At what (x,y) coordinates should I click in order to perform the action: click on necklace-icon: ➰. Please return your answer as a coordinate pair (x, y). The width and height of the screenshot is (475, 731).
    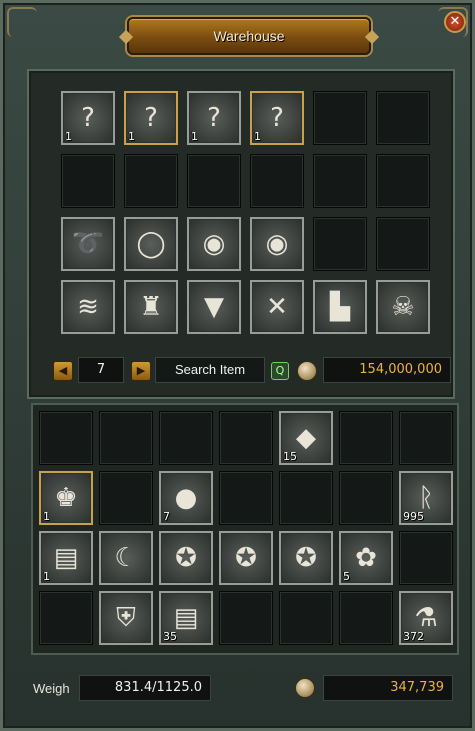
    Looking at the image, I should click on (88, 244).